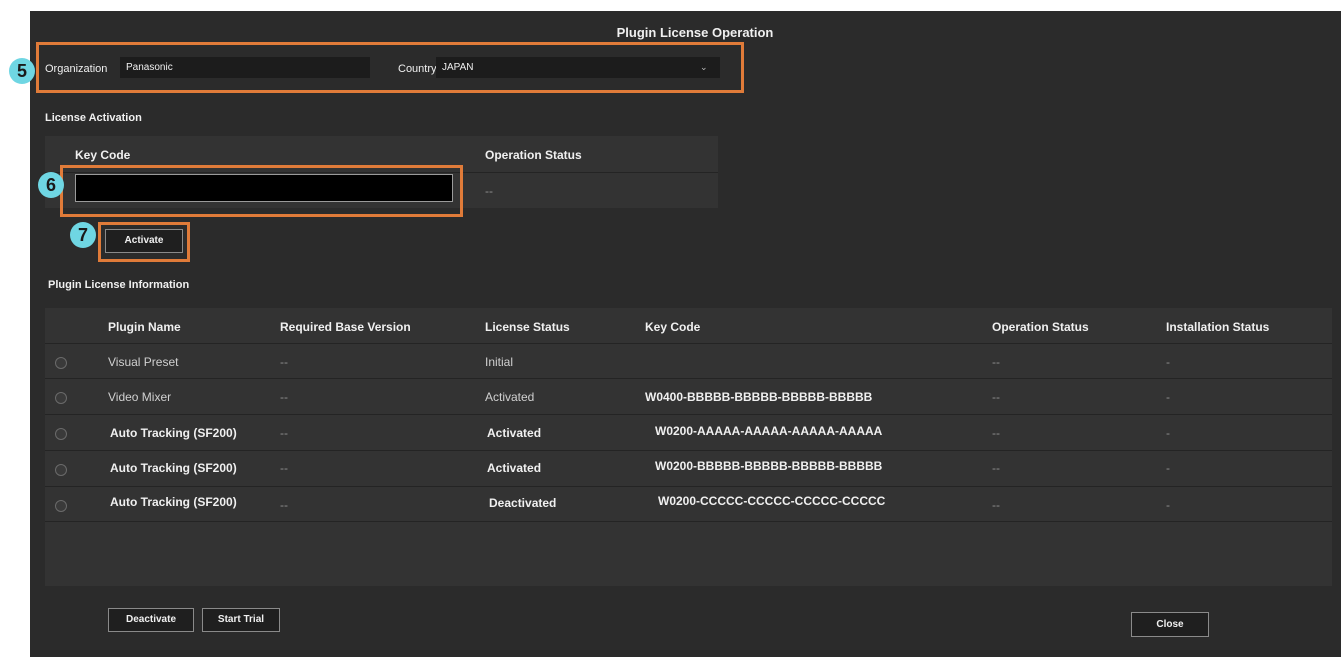 Image resolution: width=1341 pixels, height=657 pixels. Describe the element at coordinates (22, 71) in the screenshot. I see `callout-badge-5: 5` at that location.